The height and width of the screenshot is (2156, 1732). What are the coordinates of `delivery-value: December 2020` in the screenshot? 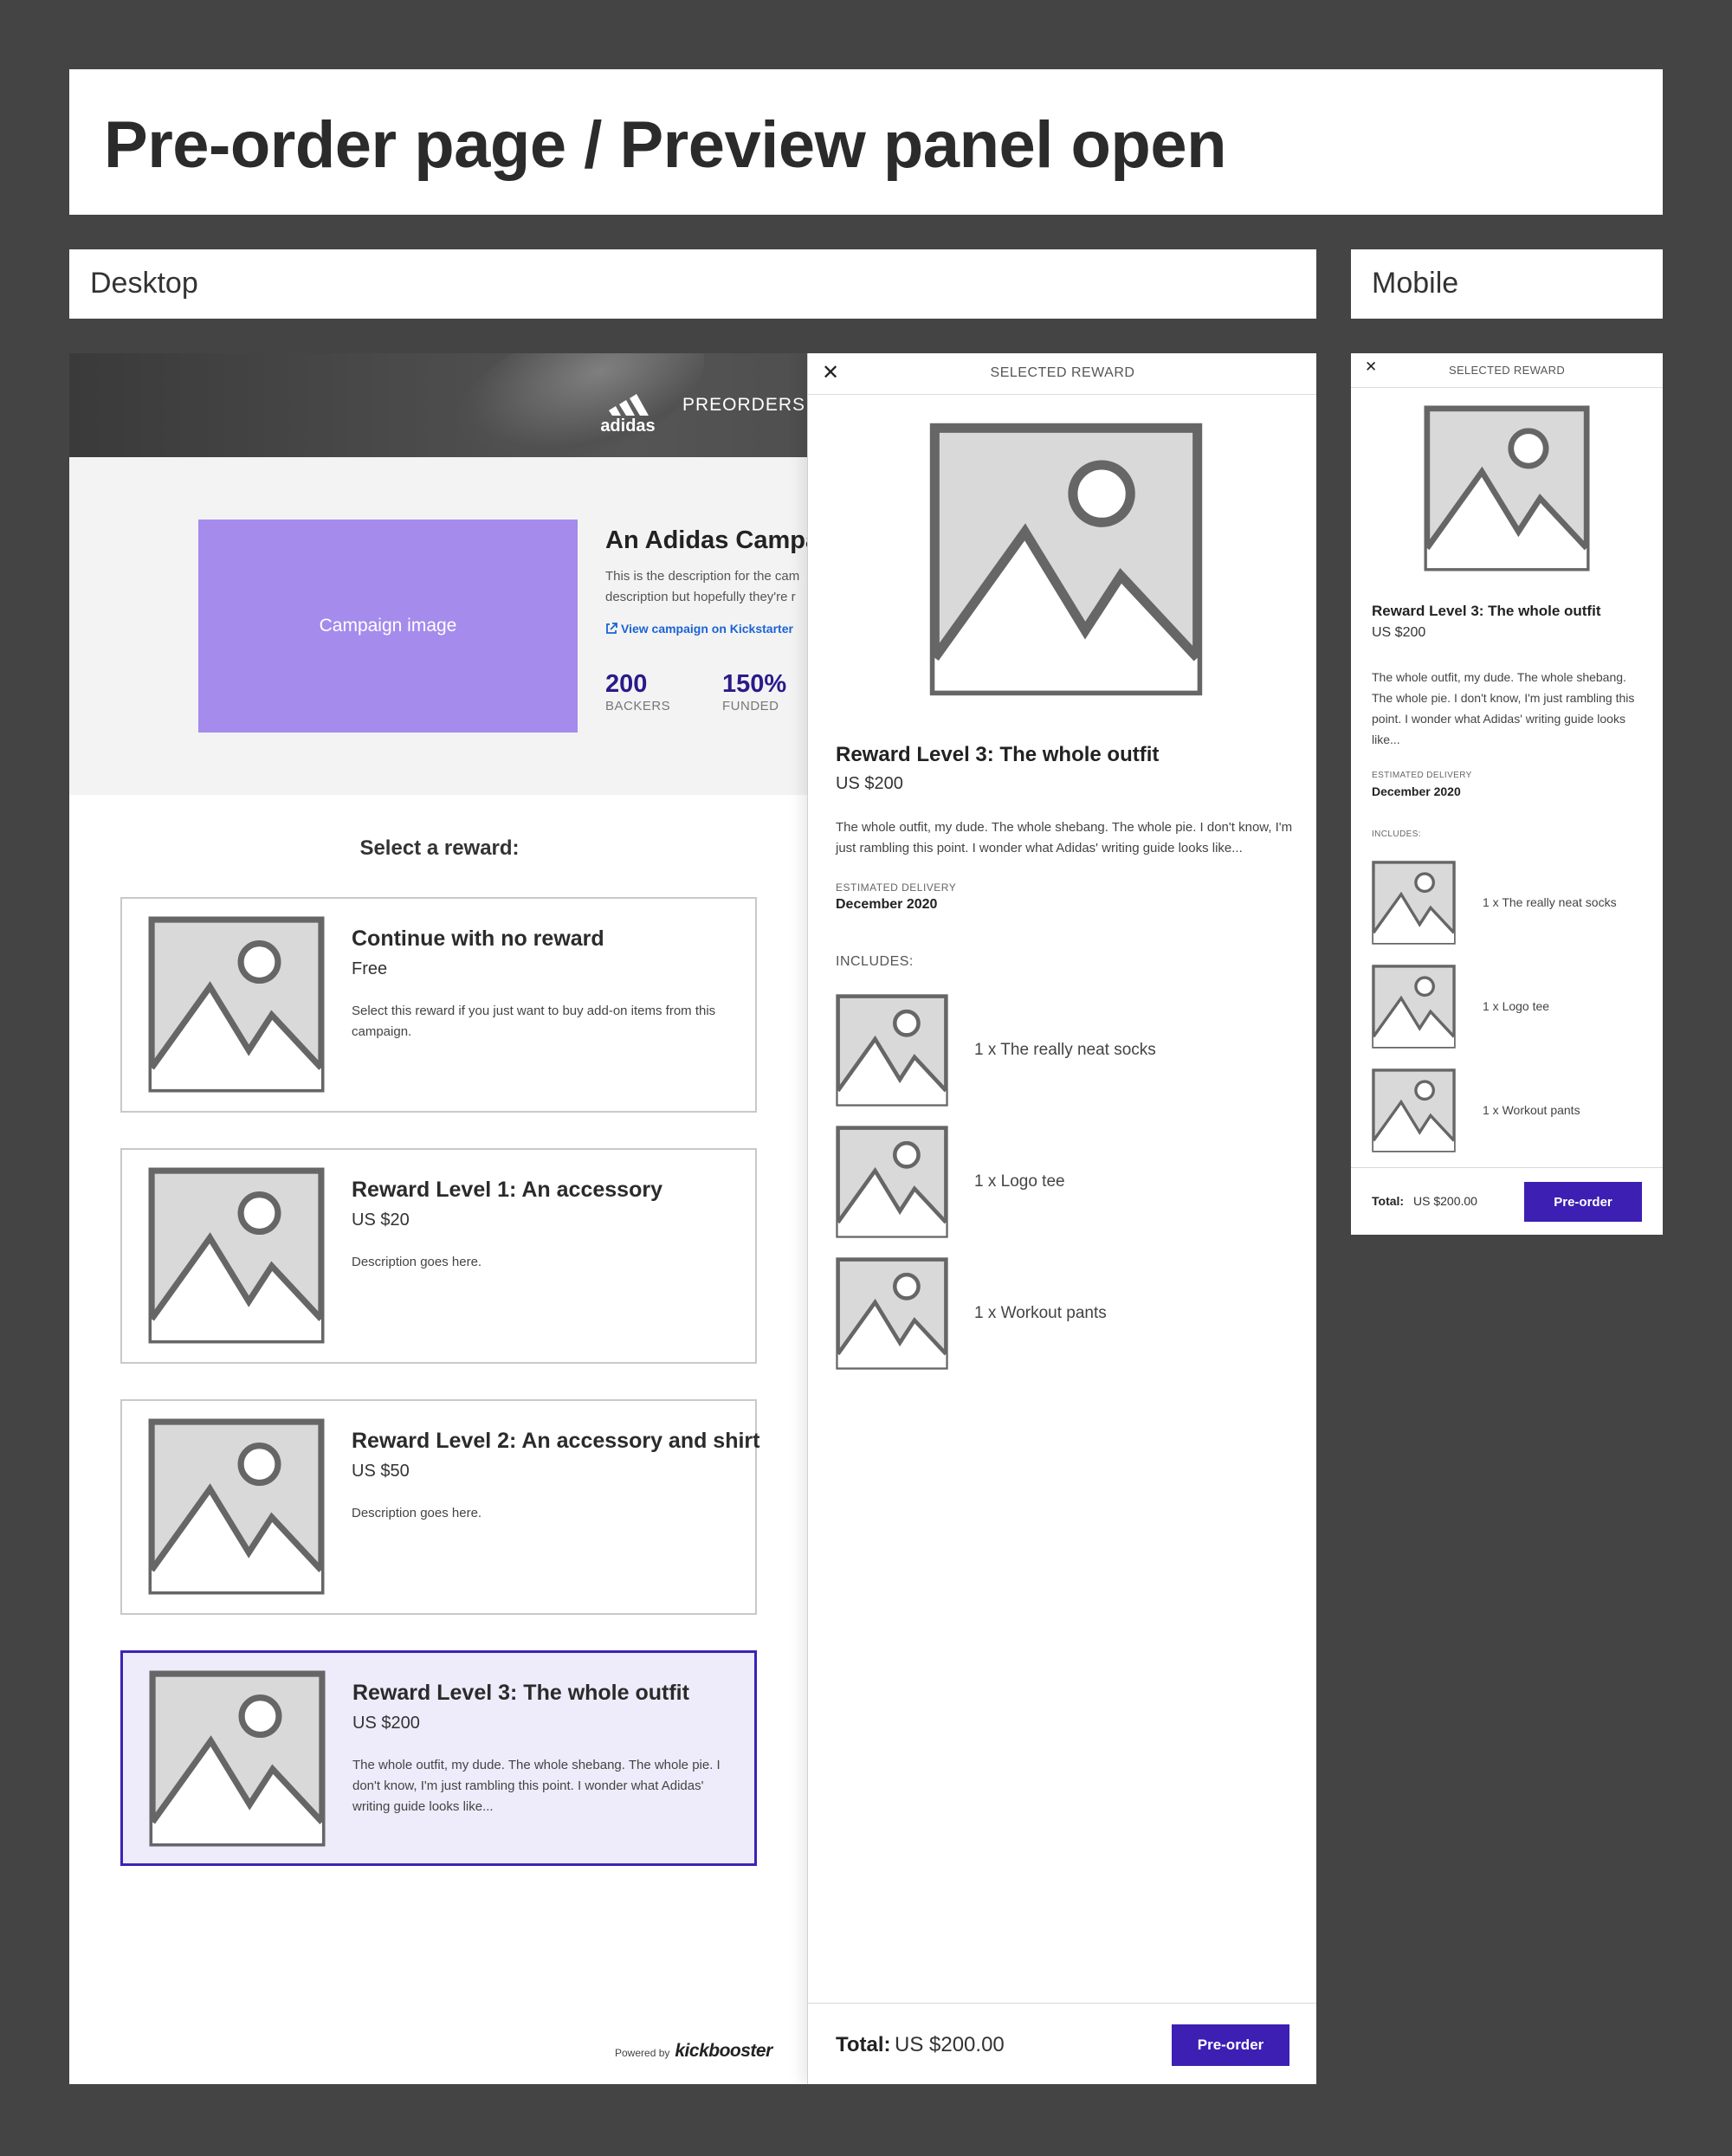 It's located at (887, 904).